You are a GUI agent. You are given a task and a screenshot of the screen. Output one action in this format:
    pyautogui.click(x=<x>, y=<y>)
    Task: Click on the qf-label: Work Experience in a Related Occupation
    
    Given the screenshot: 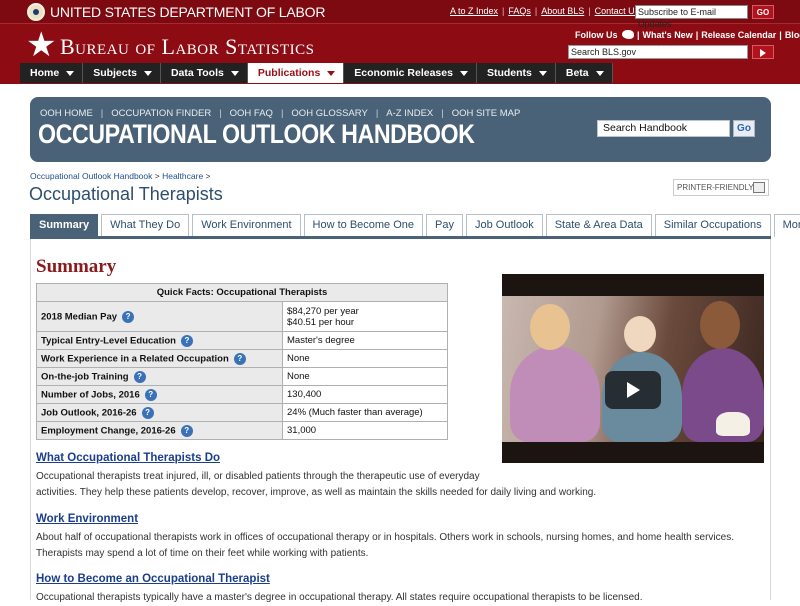 What is the action you would take?
    pyautogui.click(x=135, y=359)
    